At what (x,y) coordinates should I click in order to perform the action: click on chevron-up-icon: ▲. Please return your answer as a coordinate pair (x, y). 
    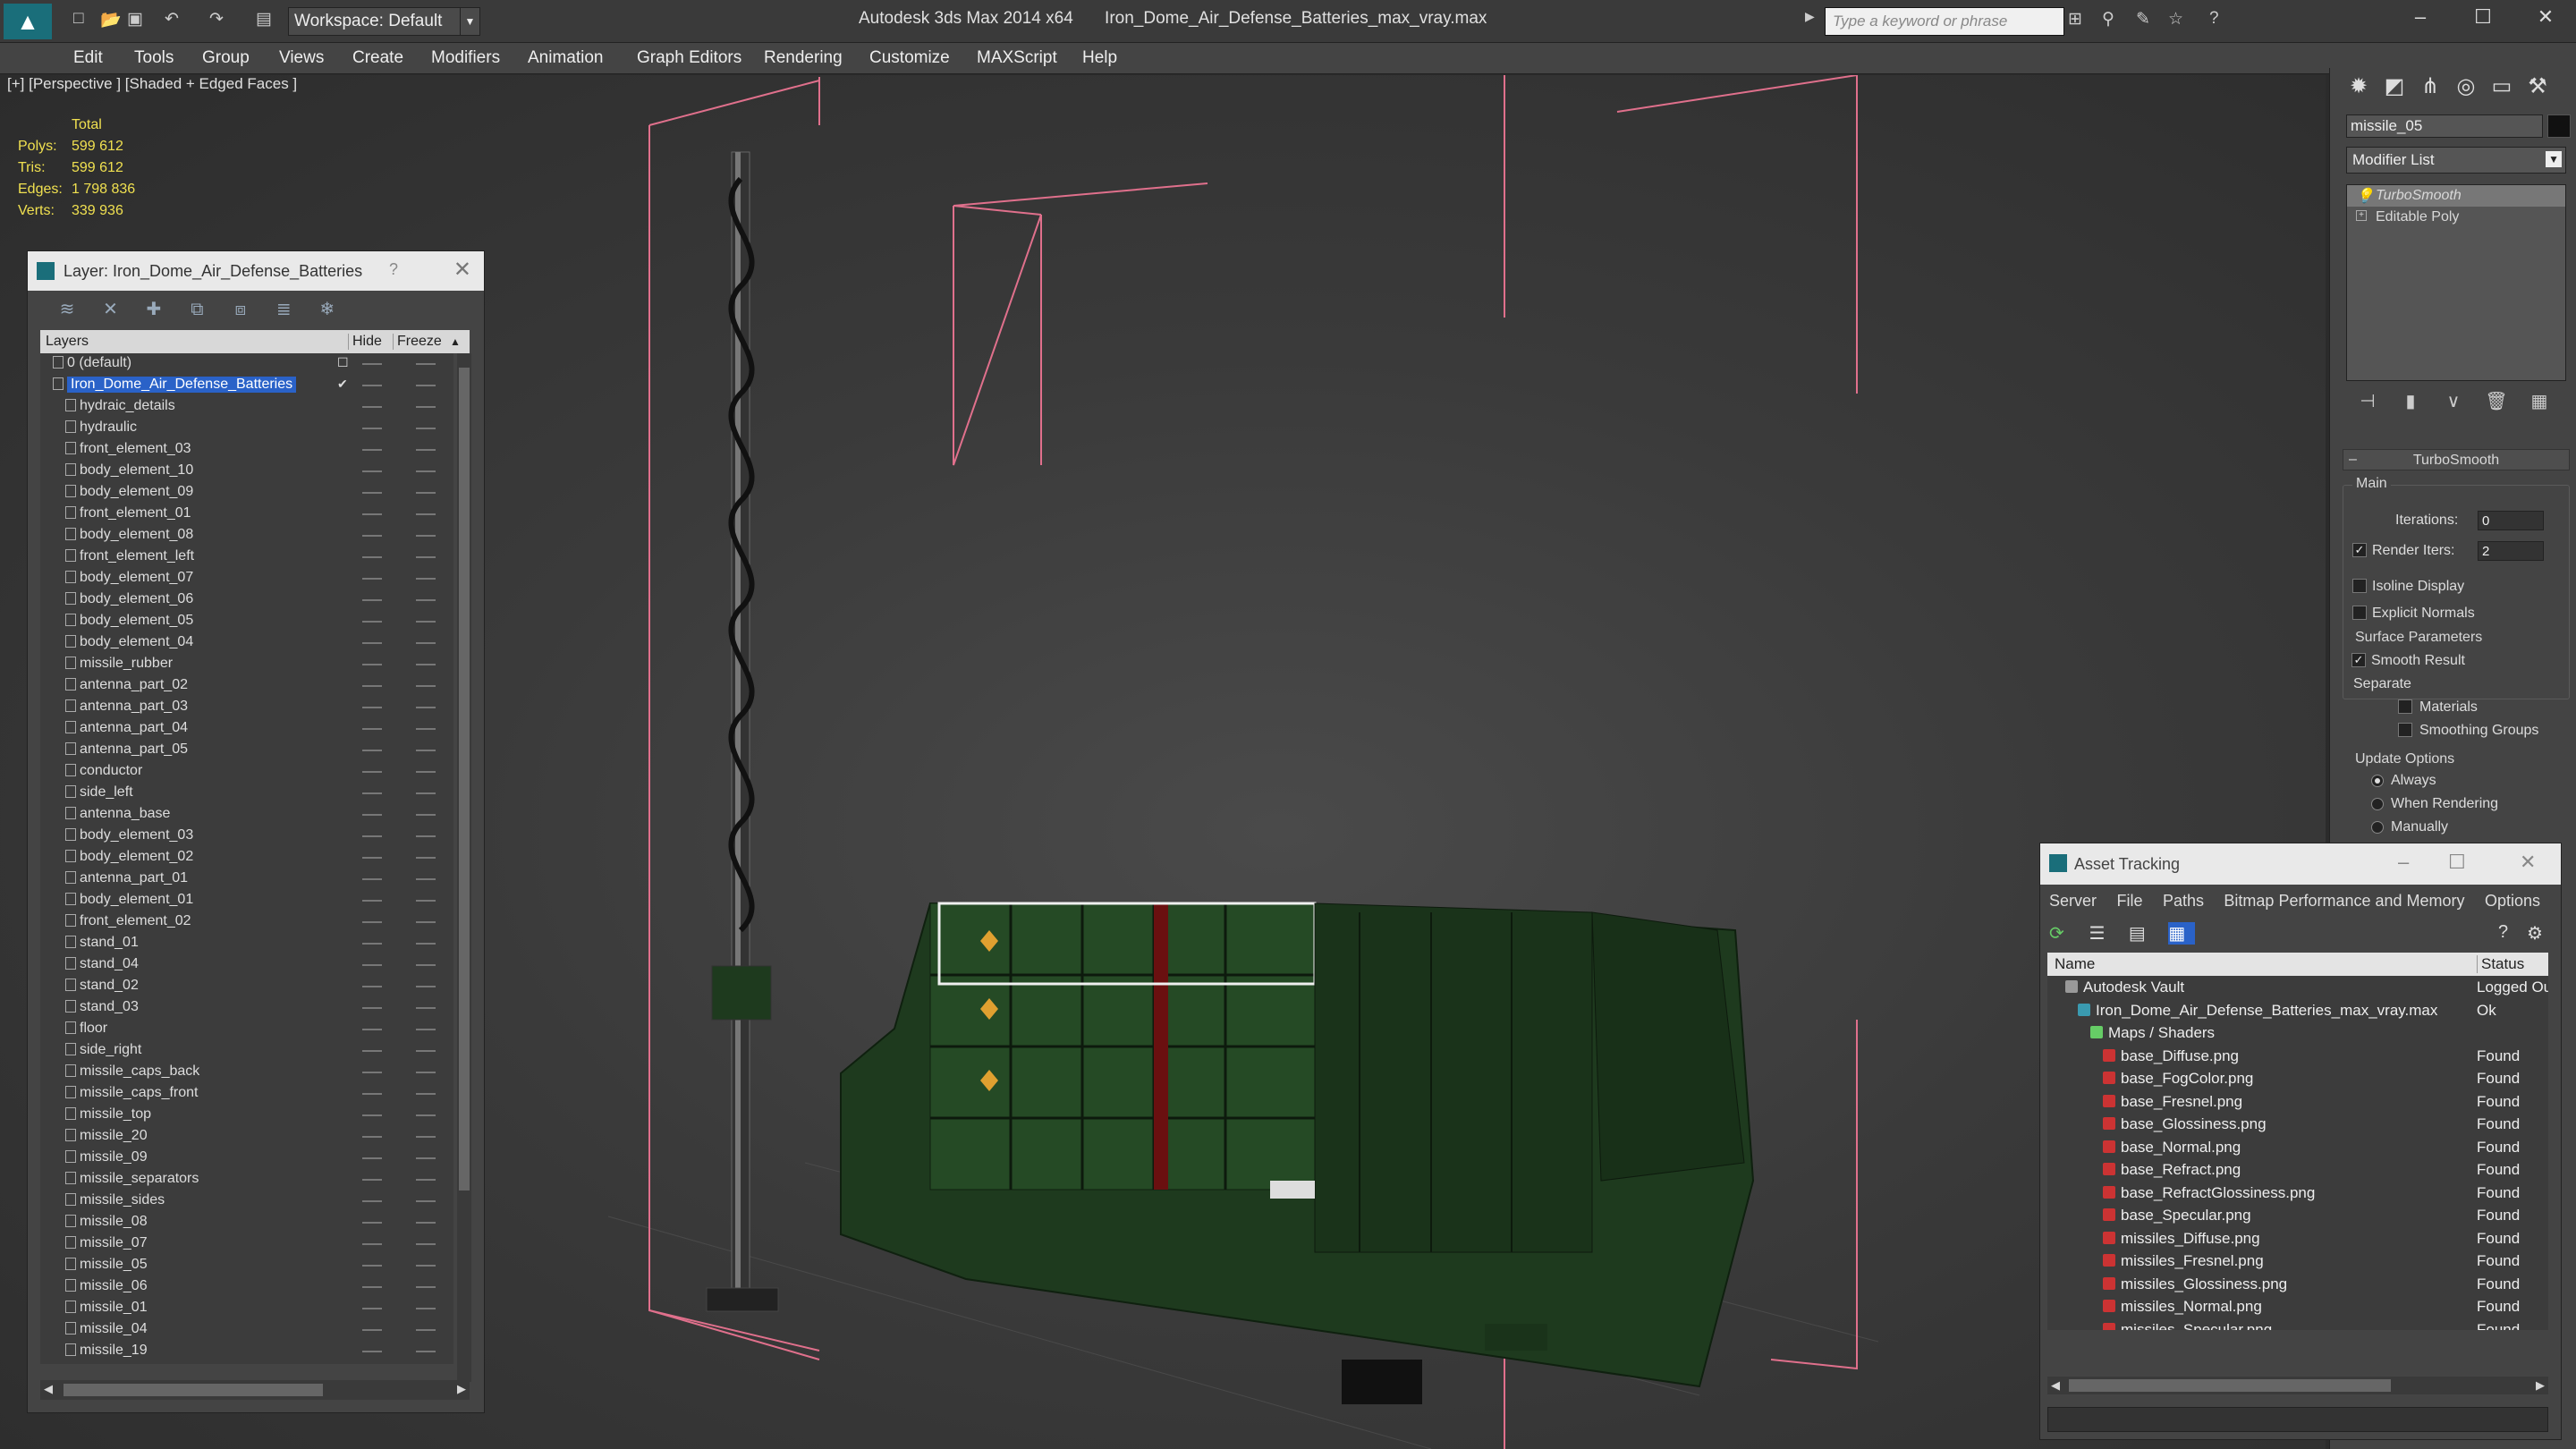
    Looking at the image, I should click on (455, 341).